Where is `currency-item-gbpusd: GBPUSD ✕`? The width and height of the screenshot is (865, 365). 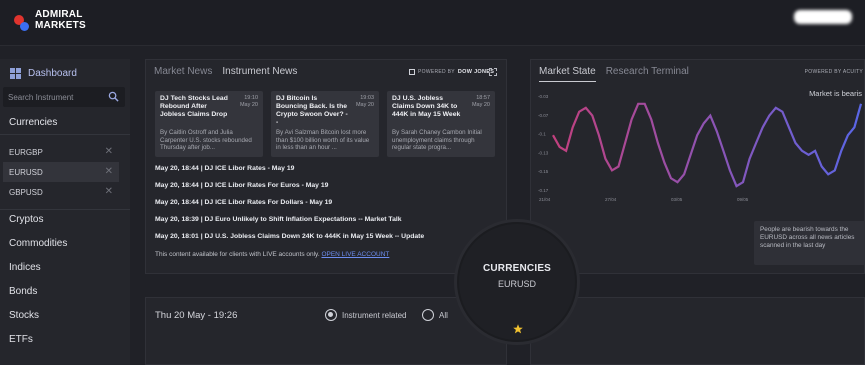
currency-item-gbpusd: GBPUSD ✕ is located at coordinates (61, 192).